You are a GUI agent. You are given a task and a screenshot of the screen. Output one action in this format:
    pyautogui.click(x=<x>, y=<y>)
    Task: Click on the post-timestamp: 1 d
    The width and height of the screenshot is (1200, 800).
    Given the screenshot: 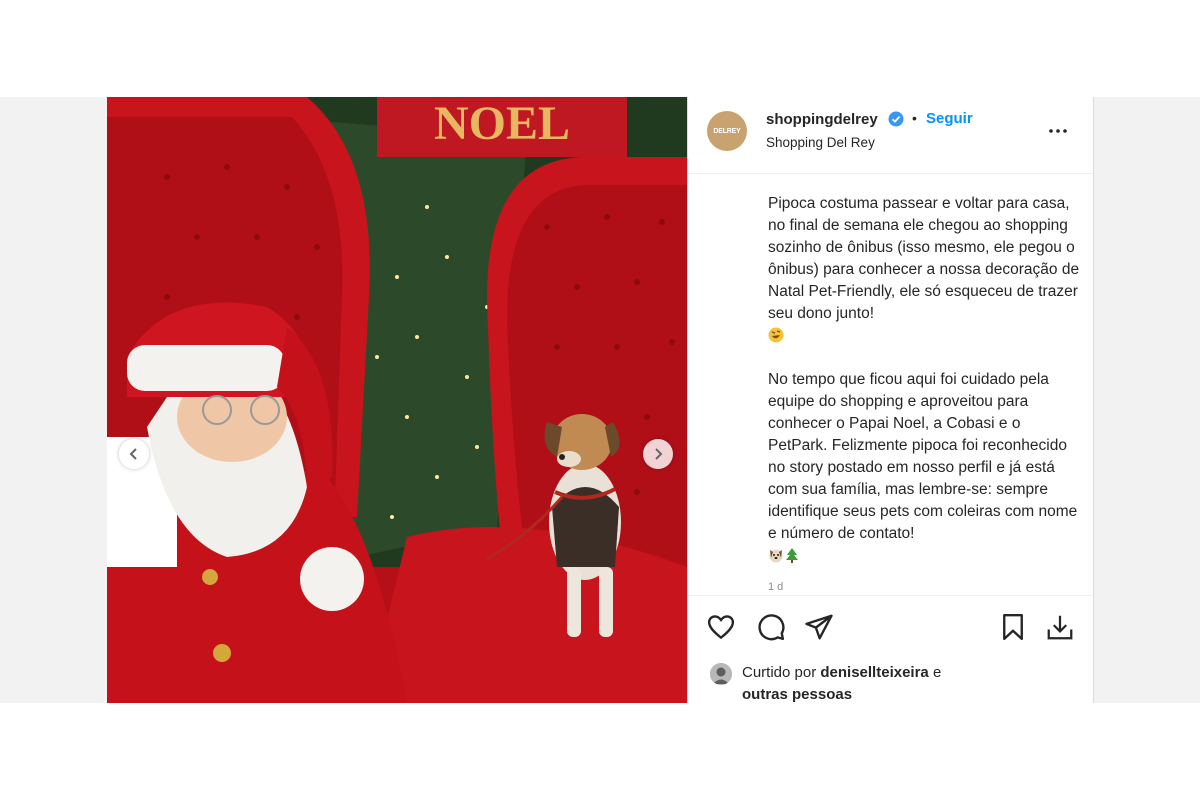 What is the action you would take?
    pyautogui.click(x=776, y=585)
    